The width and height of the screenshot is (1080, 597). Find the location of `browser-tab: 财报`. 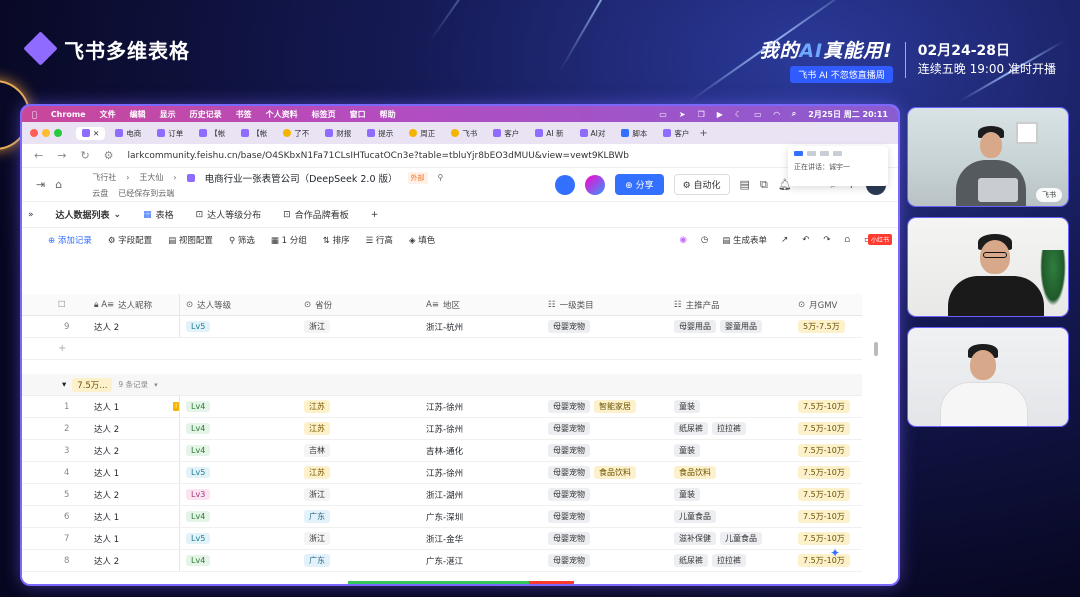

browser-tab: 财报 is located at coordinates (338, 133).